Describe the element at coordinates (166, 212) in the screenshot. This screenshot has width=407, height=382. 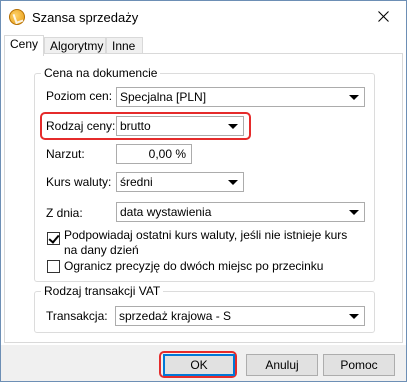
I see `from-date-value: data wystawienia` at that location.